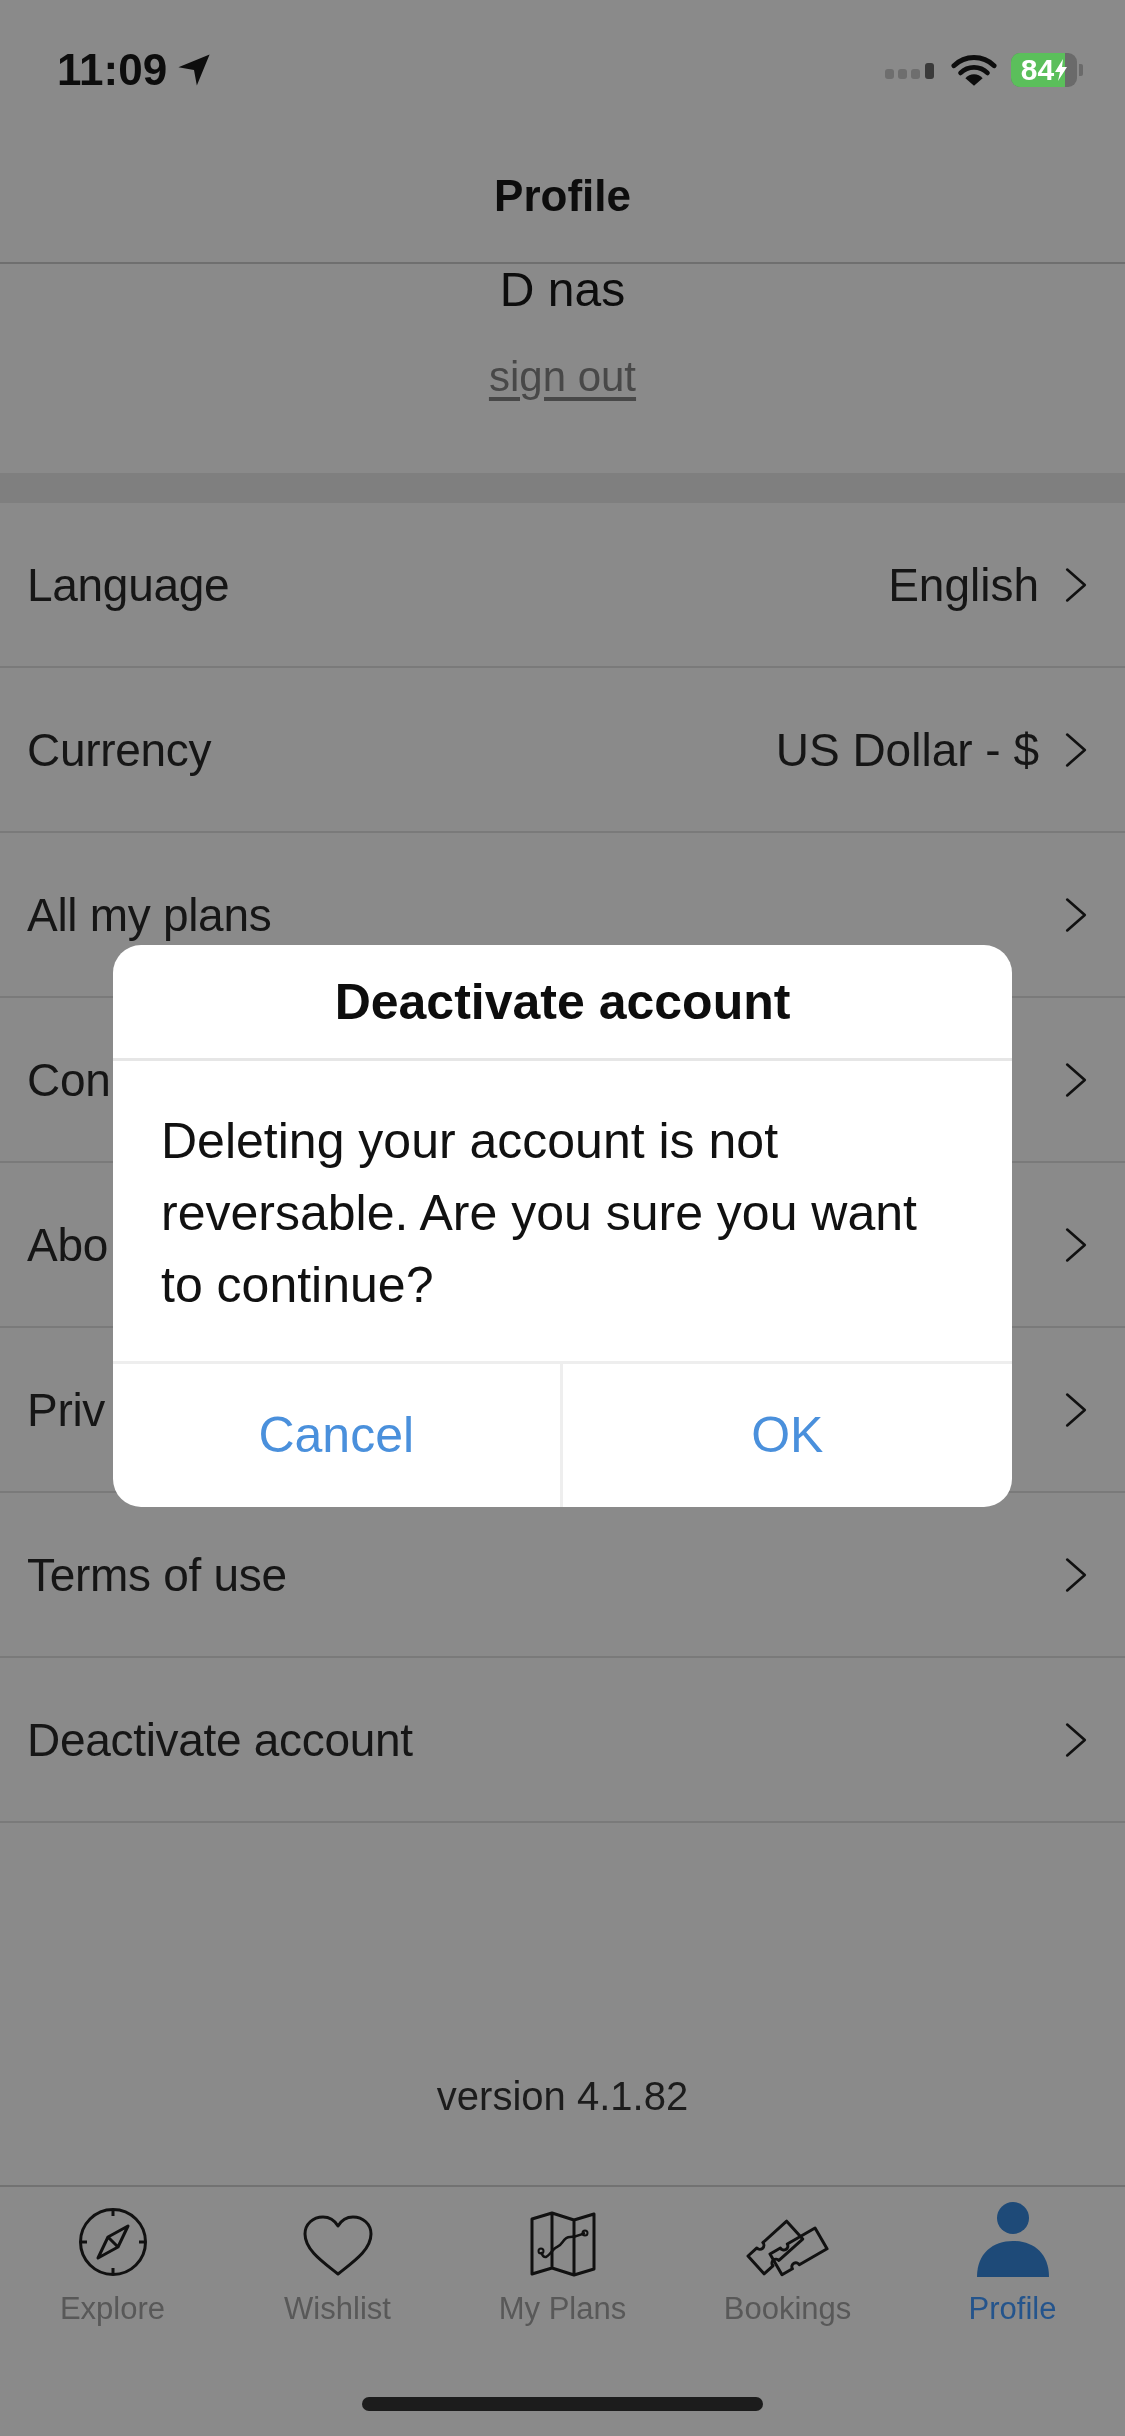 The width and height of the screenshot is (1125, 2436). I want to click on sign-out-link: sign out, so click(562, 377).